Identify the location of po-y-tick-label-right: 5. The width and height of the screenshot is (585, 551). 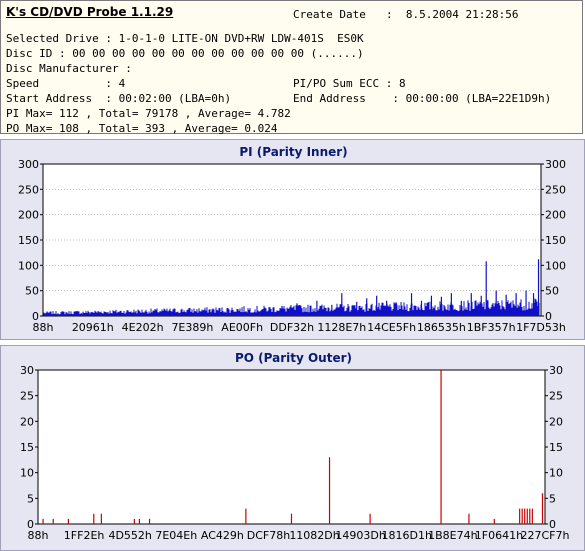
(552, 498).